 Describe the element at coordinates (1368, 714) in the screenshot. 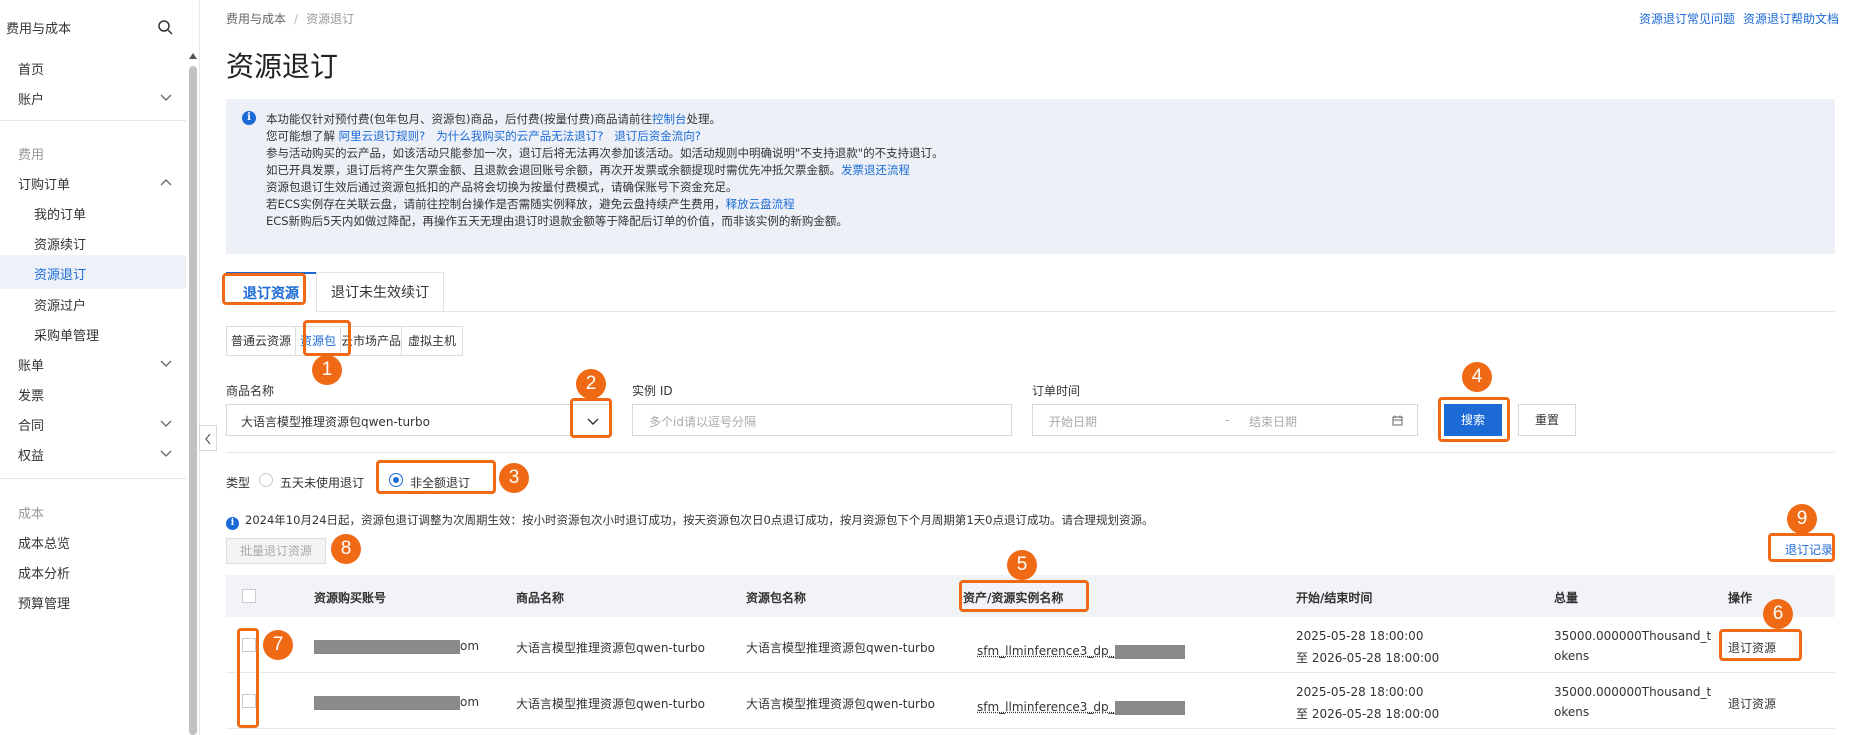

I see `end-time-cell: 至 2026-05-28 18:00:00` at that location.